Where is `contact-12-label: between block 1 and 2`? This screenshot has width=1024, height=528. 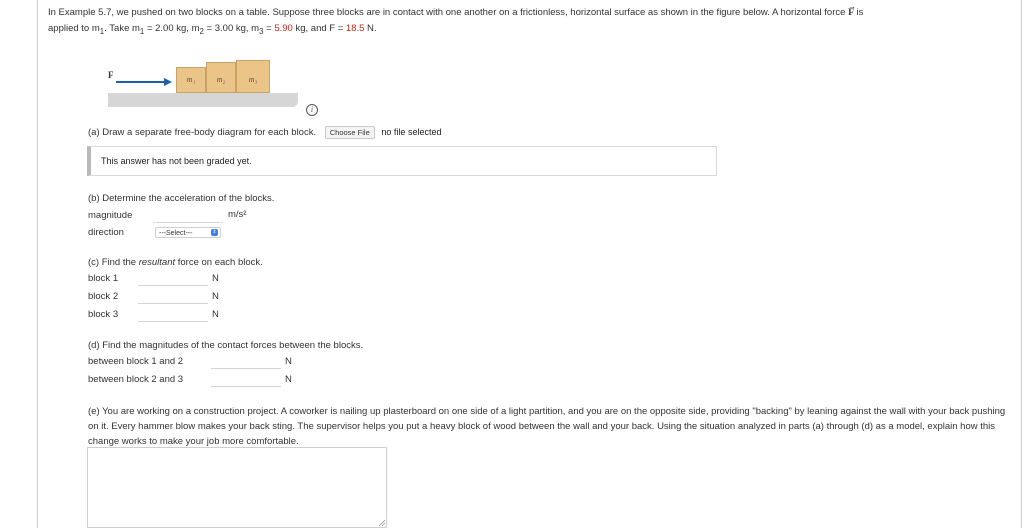
contact-12-label: between block 1 and 2 is located at coordinates (136, 361).